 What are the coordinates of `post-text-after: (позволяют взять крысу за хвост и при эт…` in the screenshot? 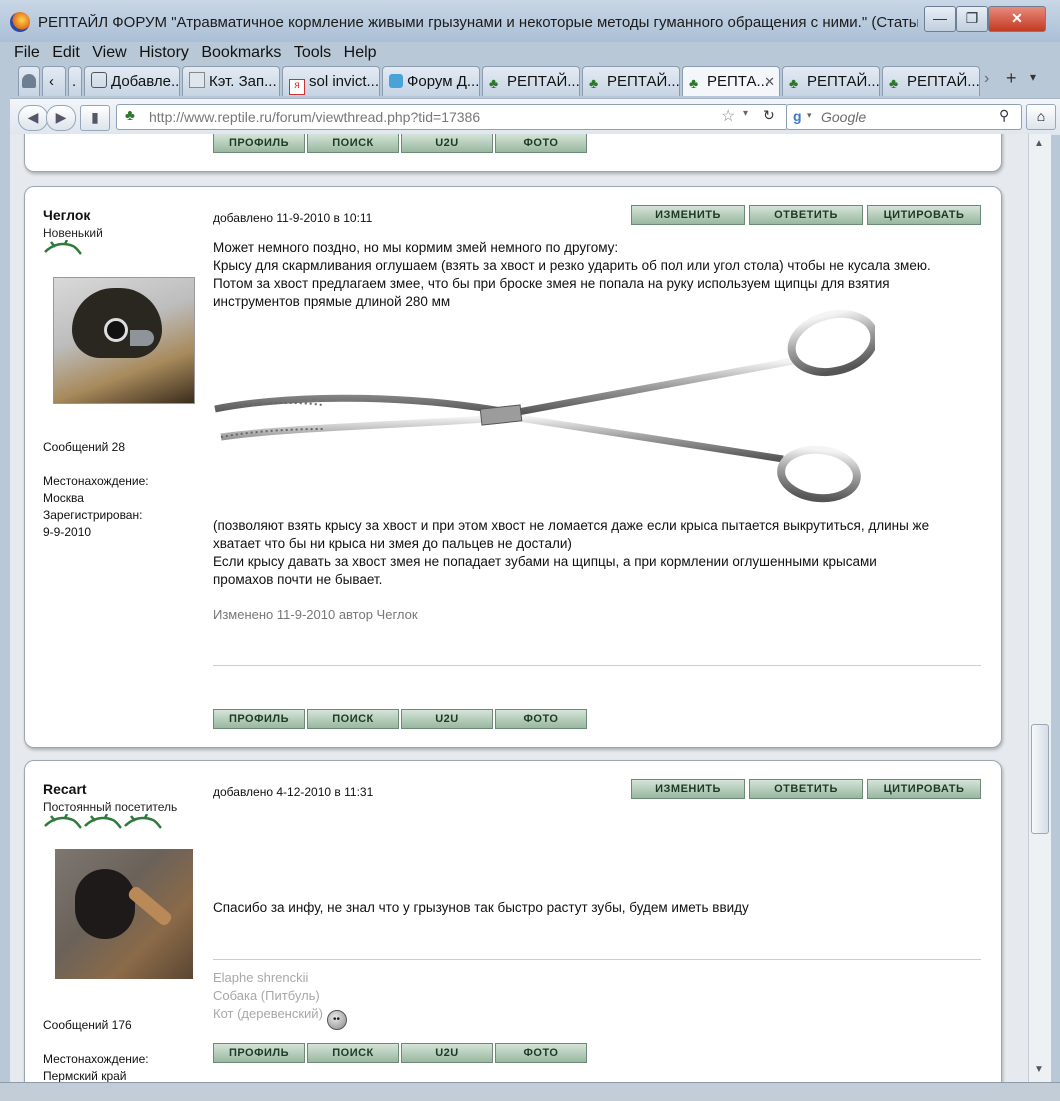 It's located at (608, 553).